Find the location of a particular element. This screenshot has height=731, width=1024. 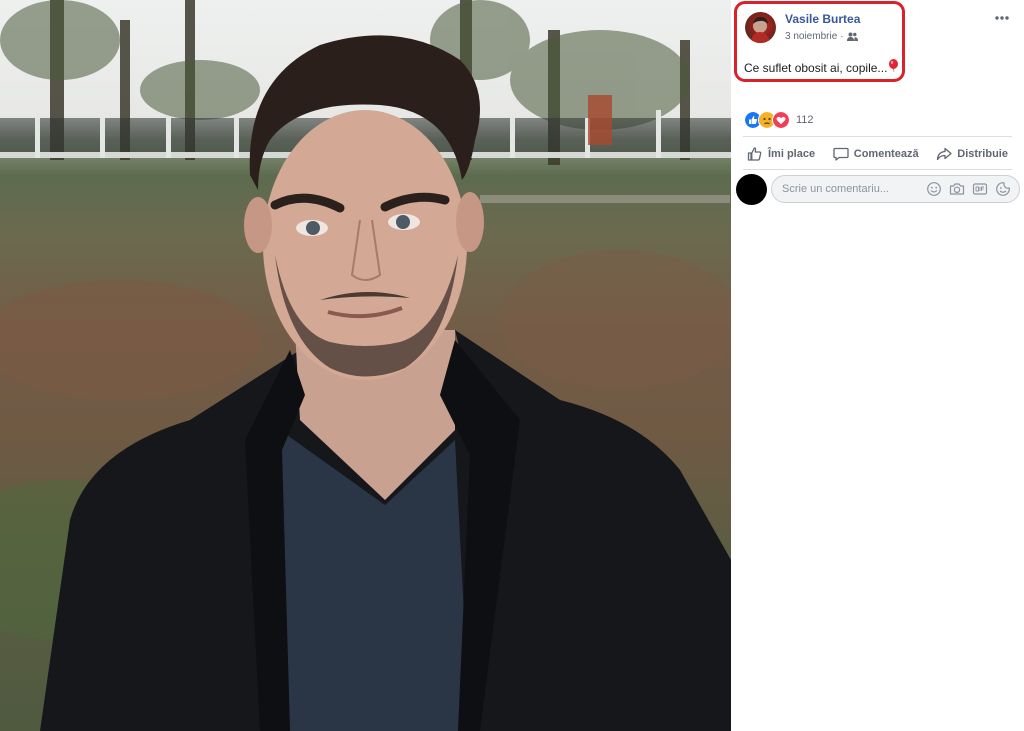

friends-icon is located at coordinates (852, 36).